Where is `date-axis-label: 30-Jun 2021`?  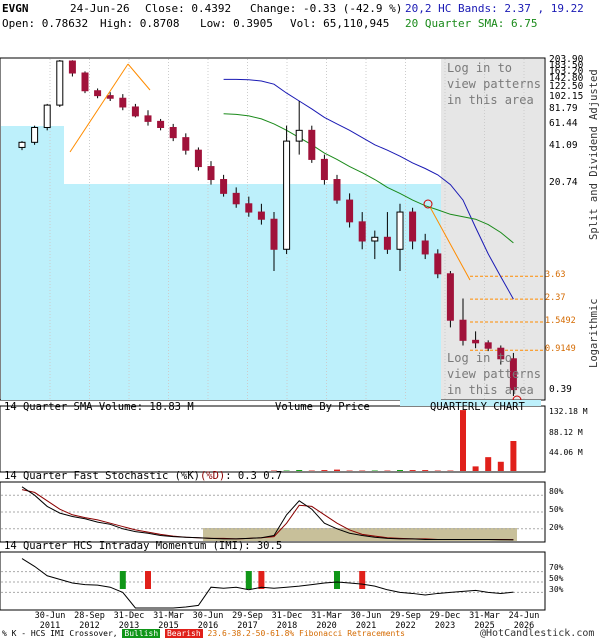 date-axis-label: 30-Jun 2021 is located at coordinates (366, 621).